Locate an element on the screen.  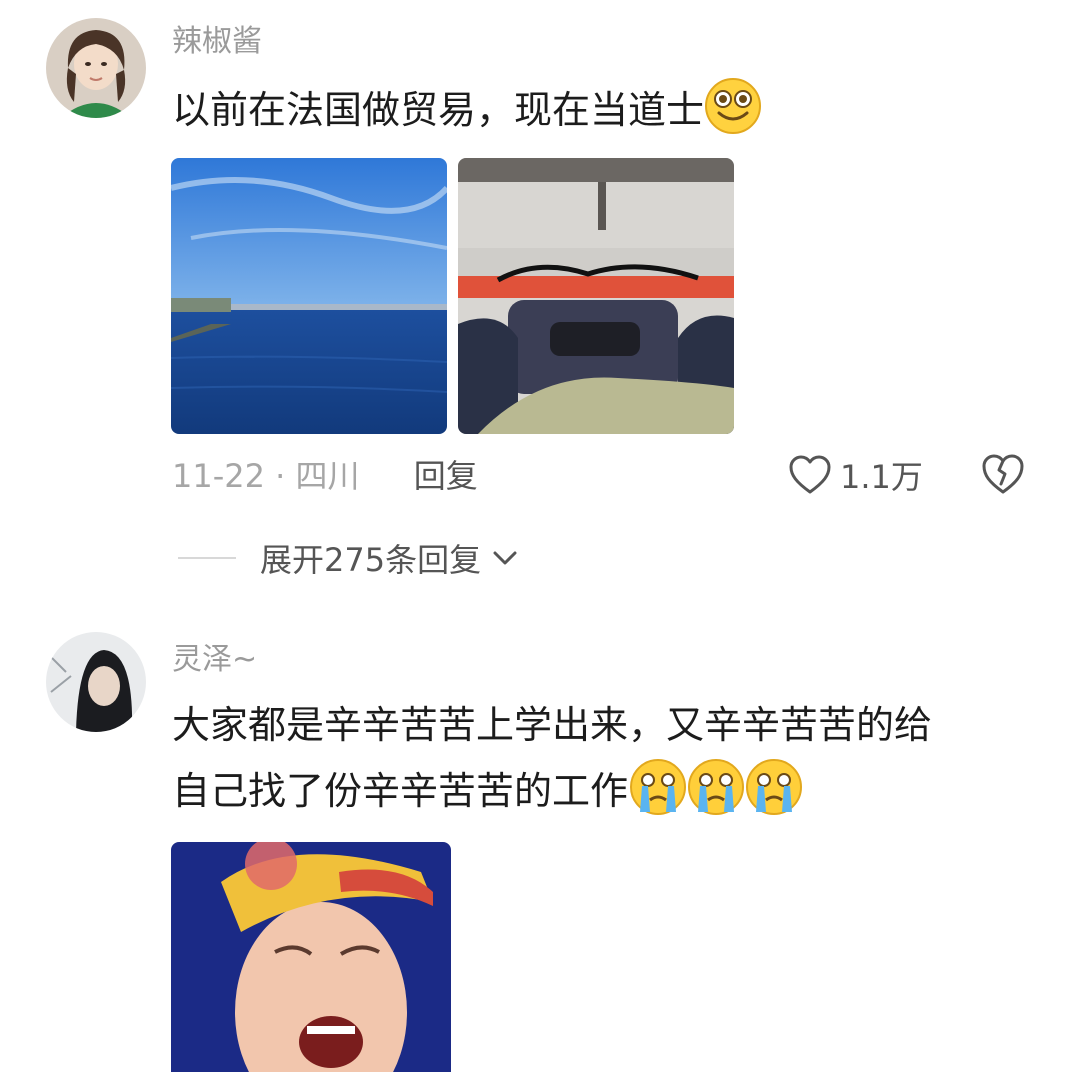
like-button: 1.1万 is located at coordinates (855, 475).